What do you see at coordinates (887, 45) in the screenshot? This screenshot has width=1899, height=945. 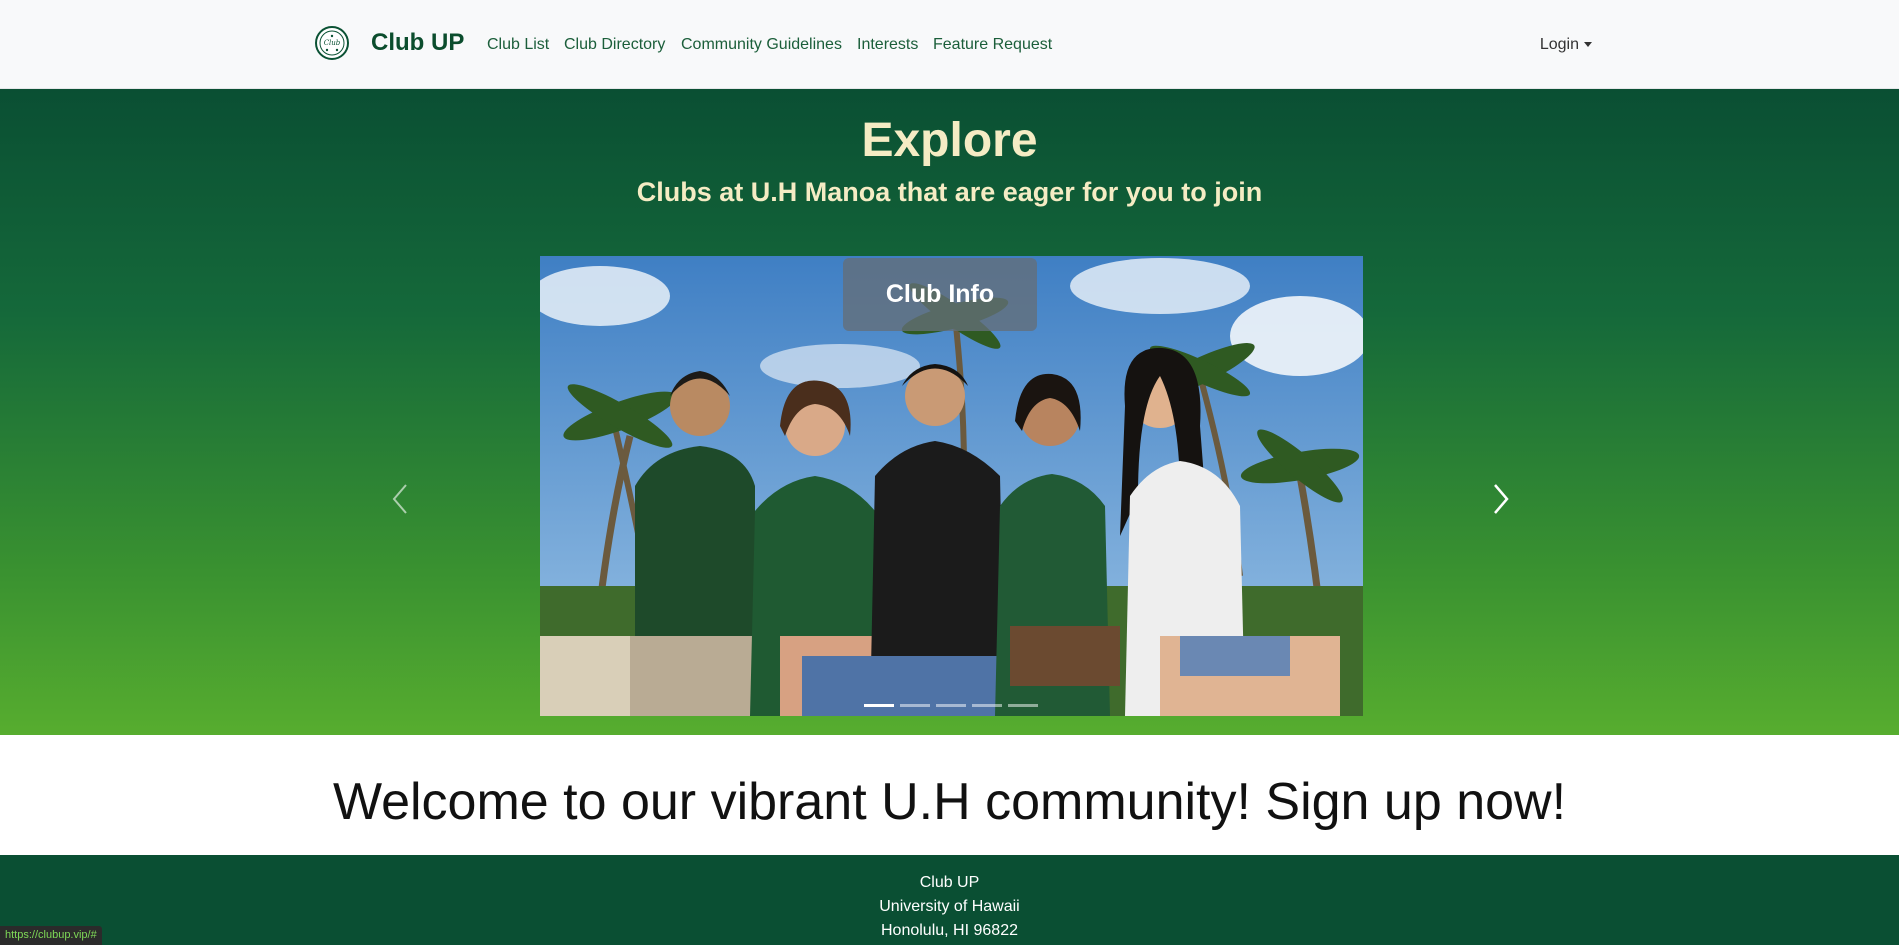 I see `nav-interests: Interests` at bounding box center [887, 45].